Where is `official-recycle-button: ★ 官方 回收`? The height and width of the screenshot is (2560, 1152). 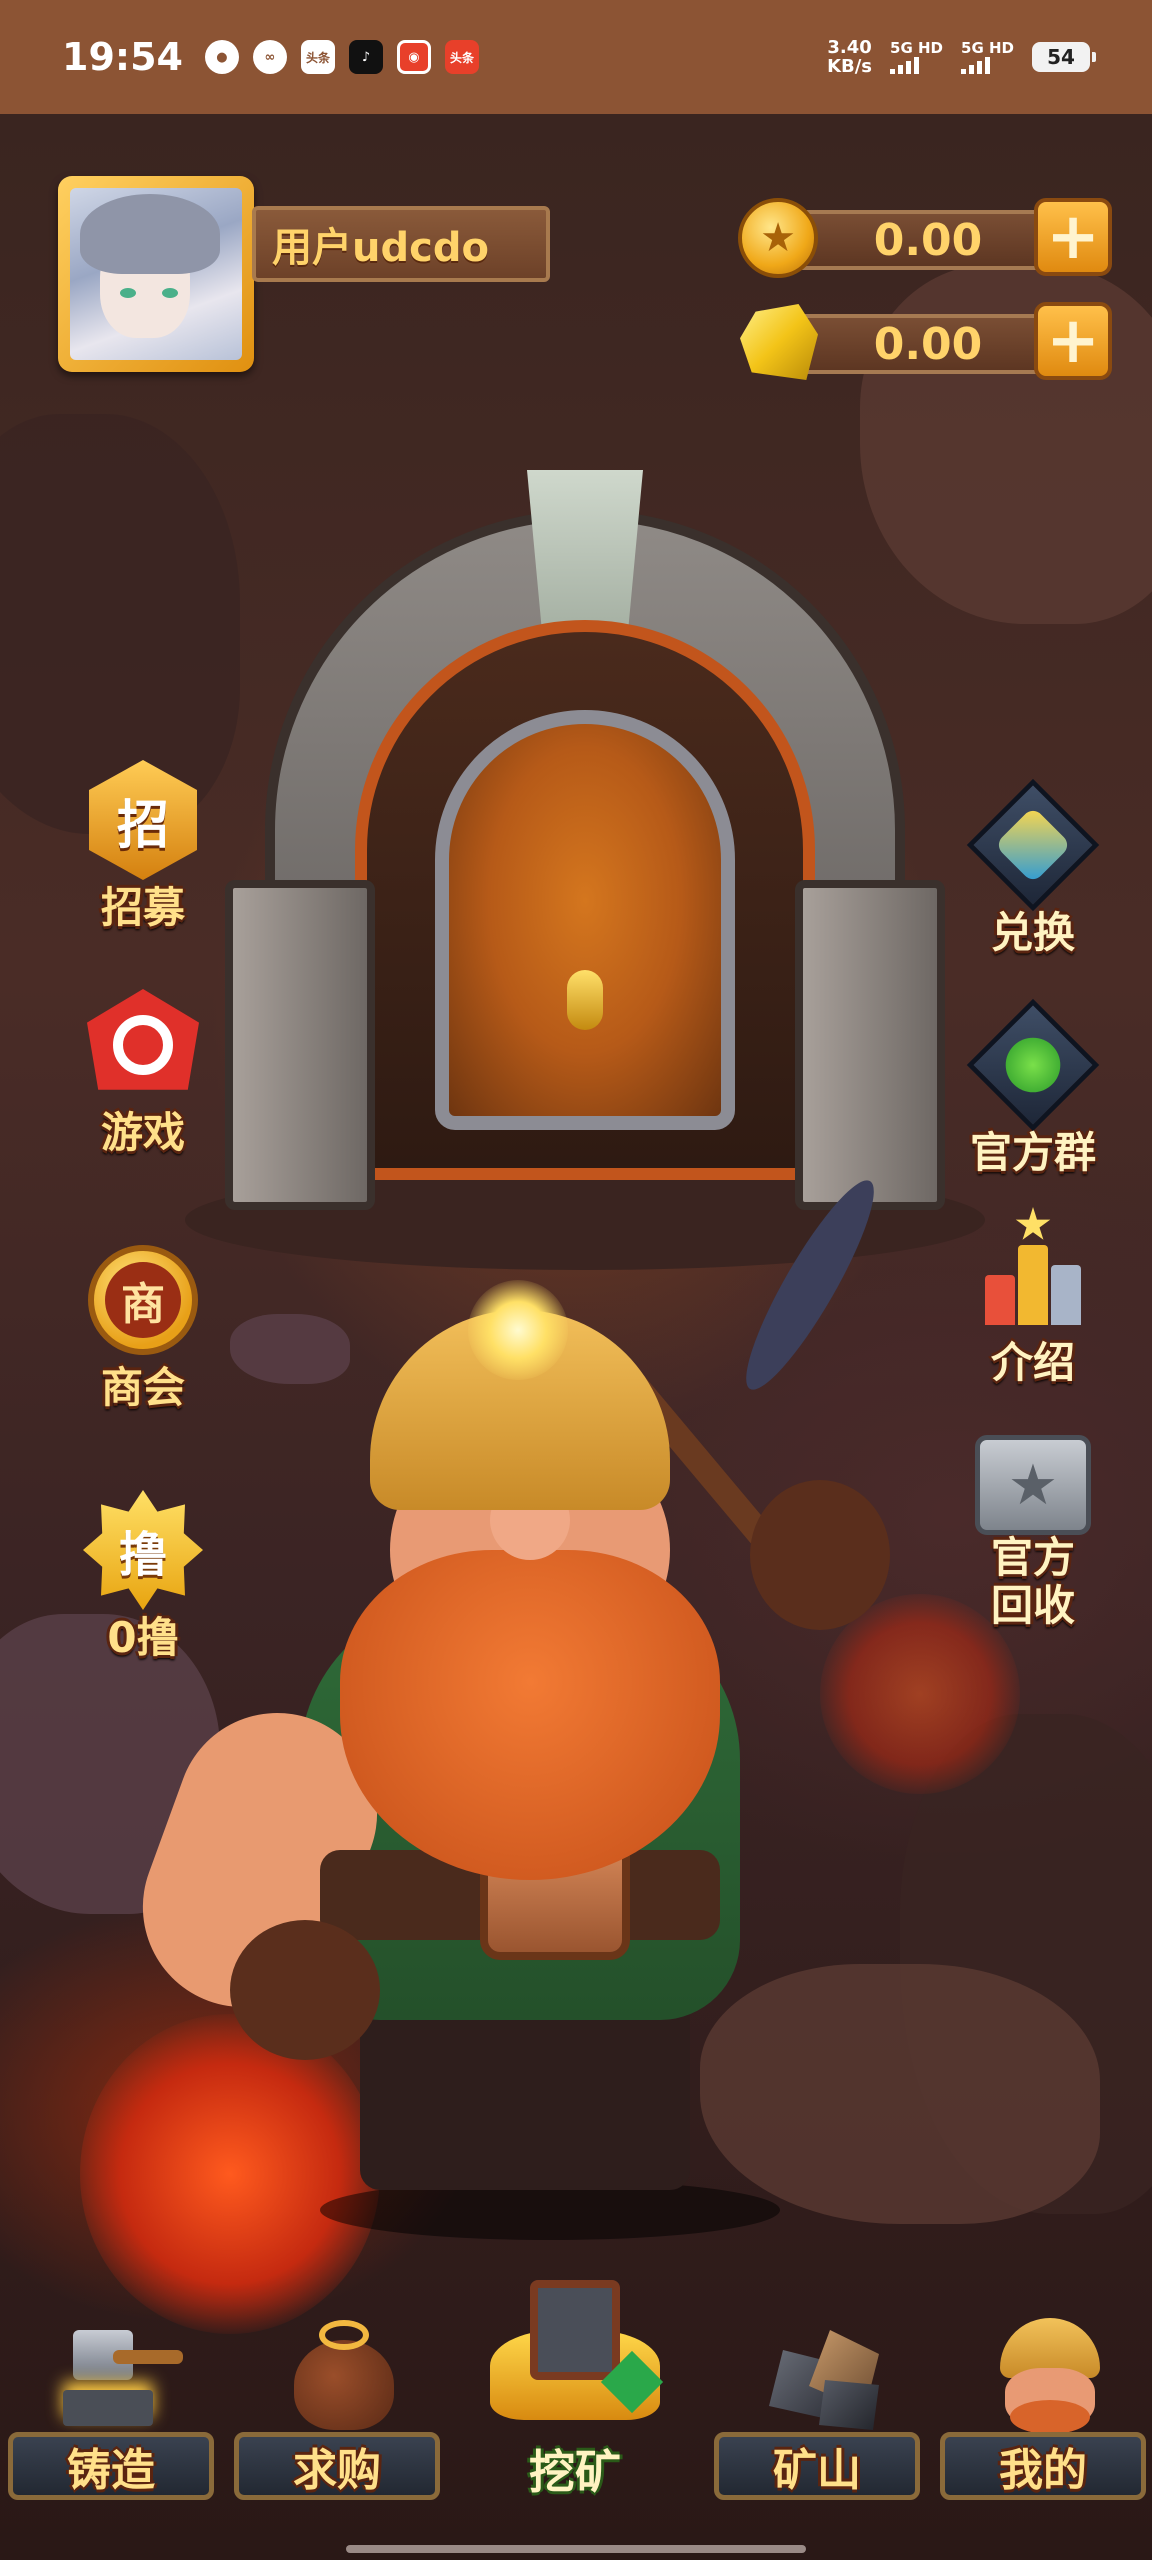 official-recycle-button: ★ 官方 回收 is located at coordinates (1033, 1540).